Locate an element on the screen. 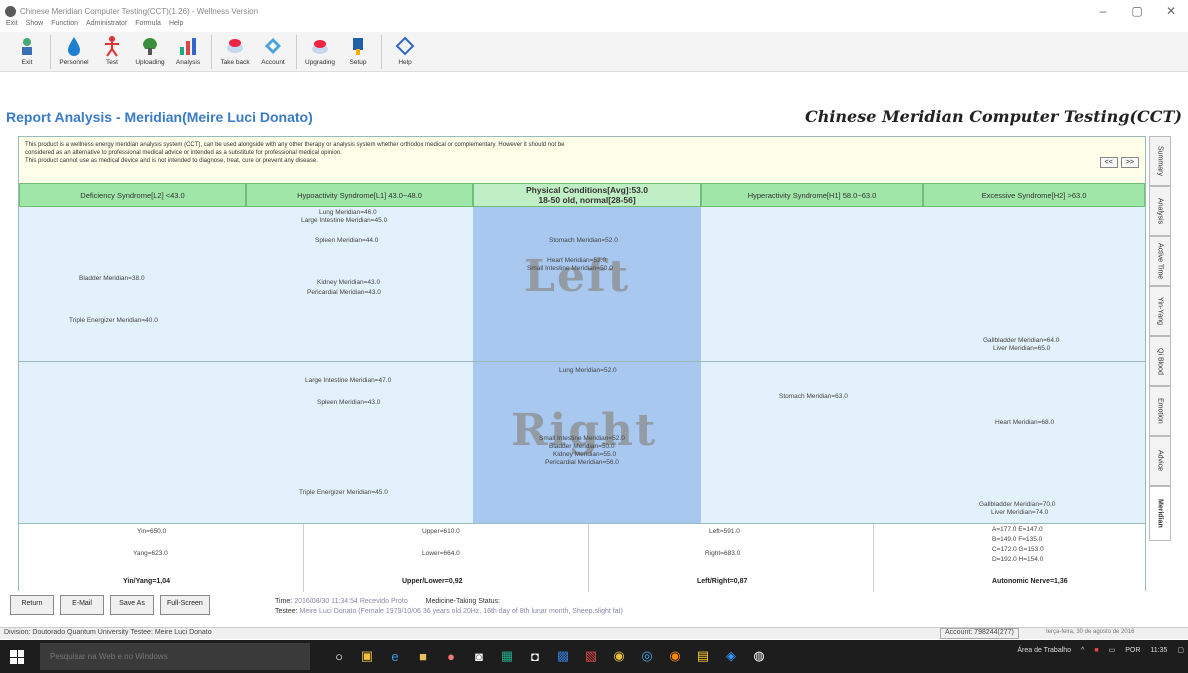 This screenshot has height=673, width=1188. tab-qi-blood: Qi Blood is located at coordinates (1160, 361).